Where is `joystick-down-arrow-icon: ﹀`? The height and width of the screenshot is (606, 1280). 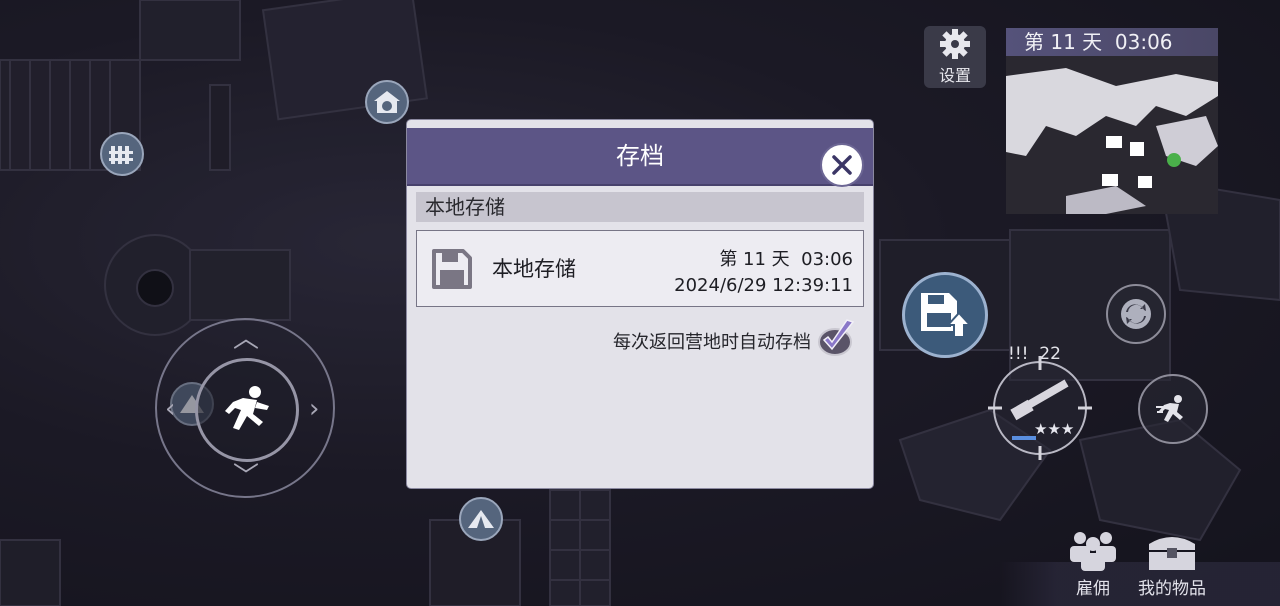
joystick-down-arrow-icon: ﹀ is located at coordinates (246, 477).